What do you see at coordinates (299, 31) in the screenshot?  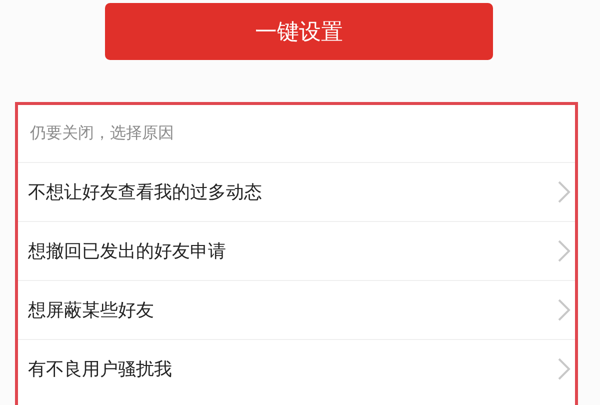 I see `setup-button: 一键设置` at bounding box center [299, 31].